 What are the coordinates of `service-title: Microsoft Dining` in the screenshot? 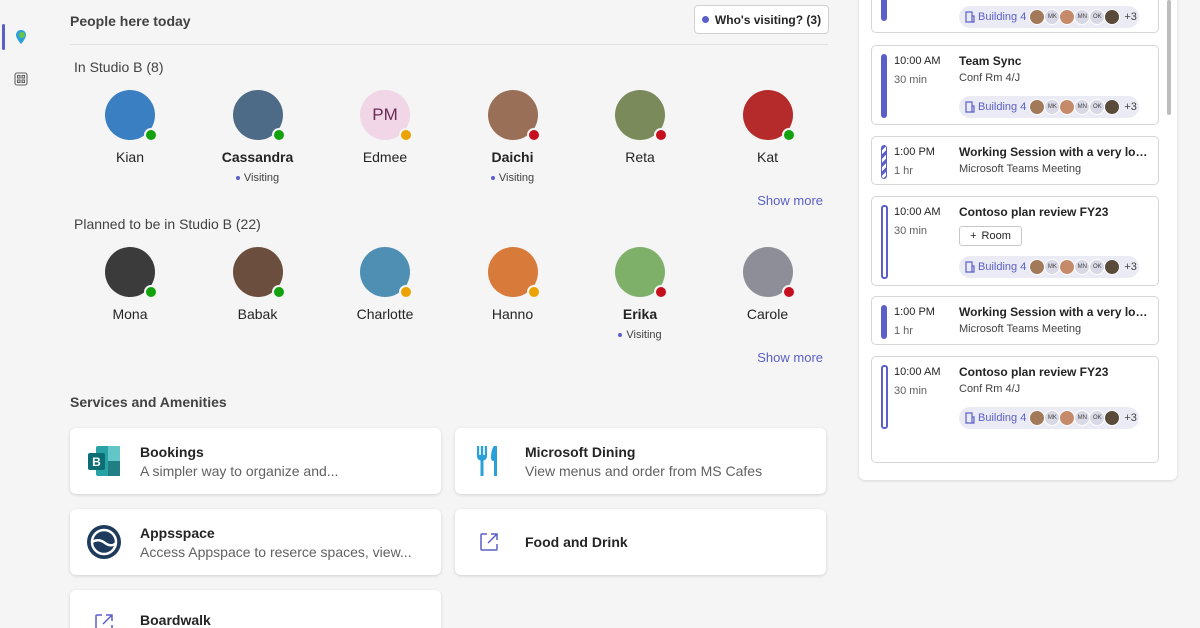 It's located at (580, 451).